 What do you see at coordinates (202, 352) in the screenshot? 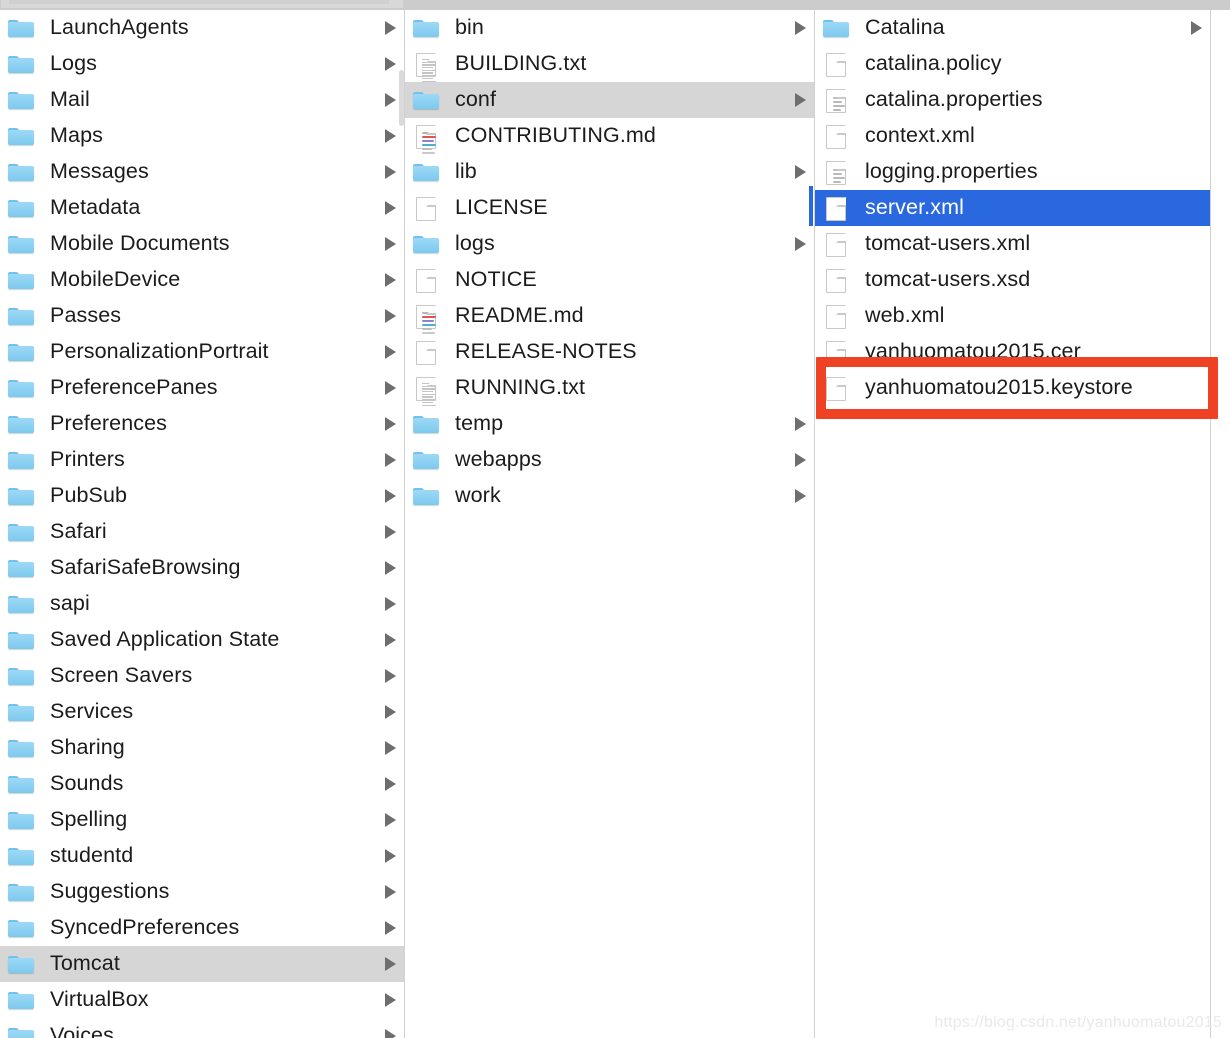
I see `file-row: PersonalizationPortrait` at bounding box center [202, 352].